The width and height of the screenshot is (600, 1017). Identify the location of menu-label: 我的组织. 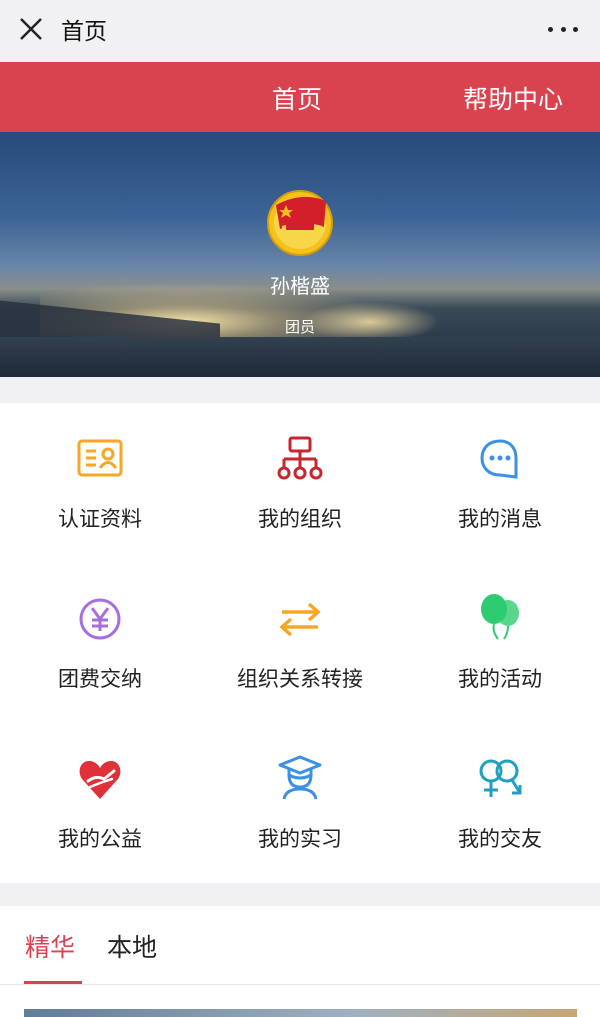
(300, 519).